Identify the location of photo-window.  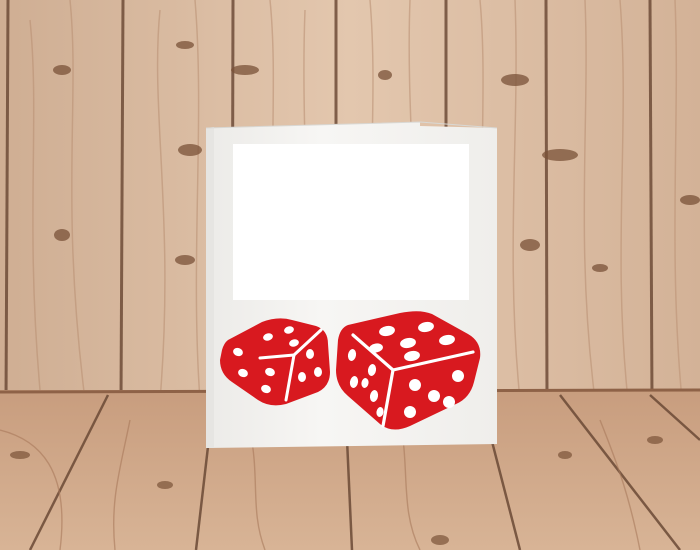
(351, 222).